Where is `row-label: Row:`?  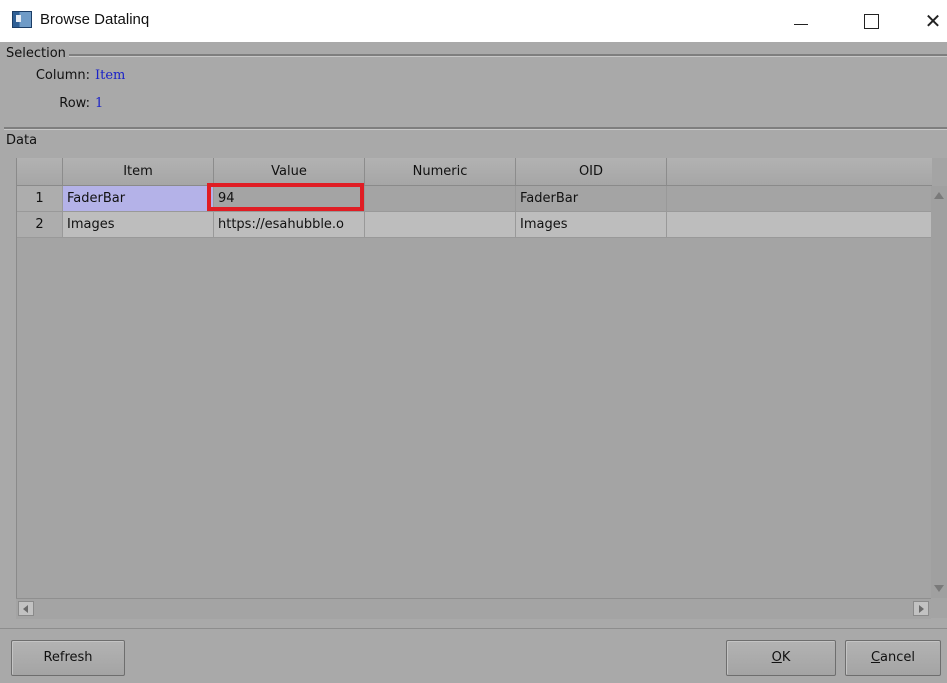 row-label: Row: is located at coordinates (74, 103).